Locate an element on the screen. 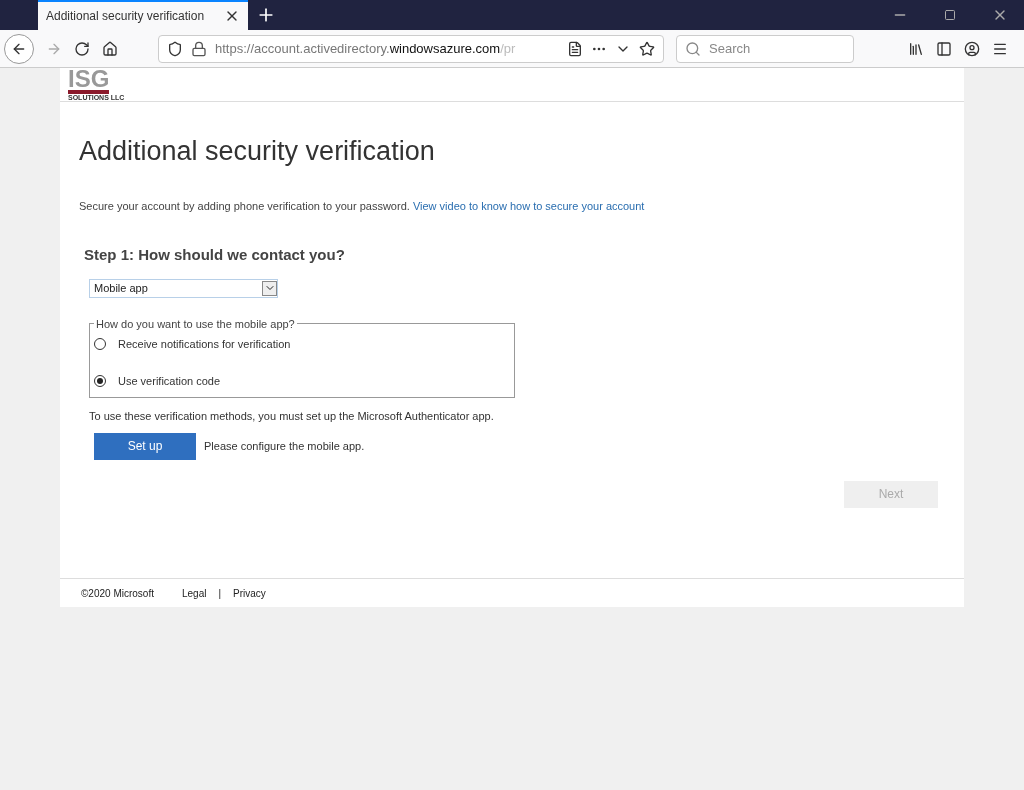 The height and width of the screenshot is (790, 1024). intro-text: Secure your account by adding phone verification to your password. is located at coordinates (244, 205).